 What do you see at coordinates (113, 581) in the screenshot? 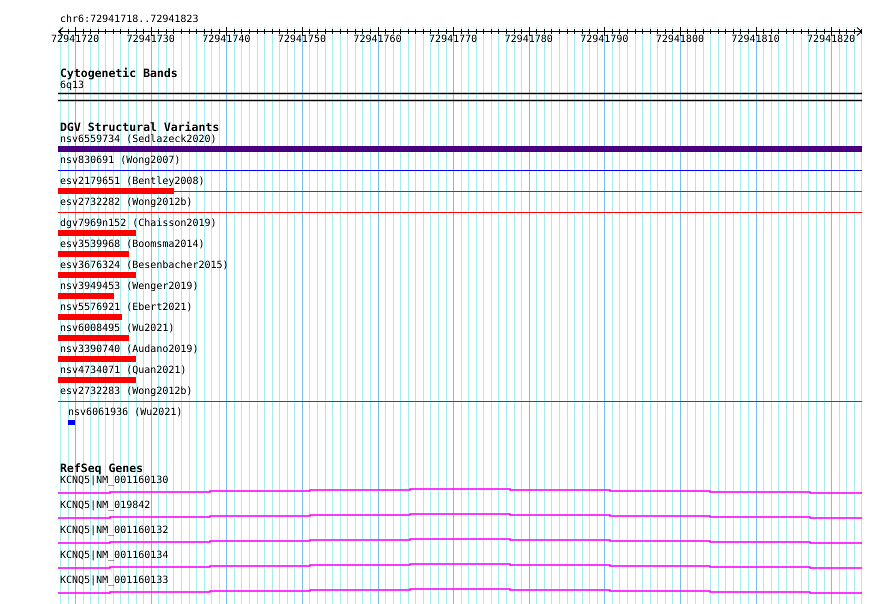
I see `transcript-label: KCNQ5|NM_001160133` at bounding box center [113, 581].